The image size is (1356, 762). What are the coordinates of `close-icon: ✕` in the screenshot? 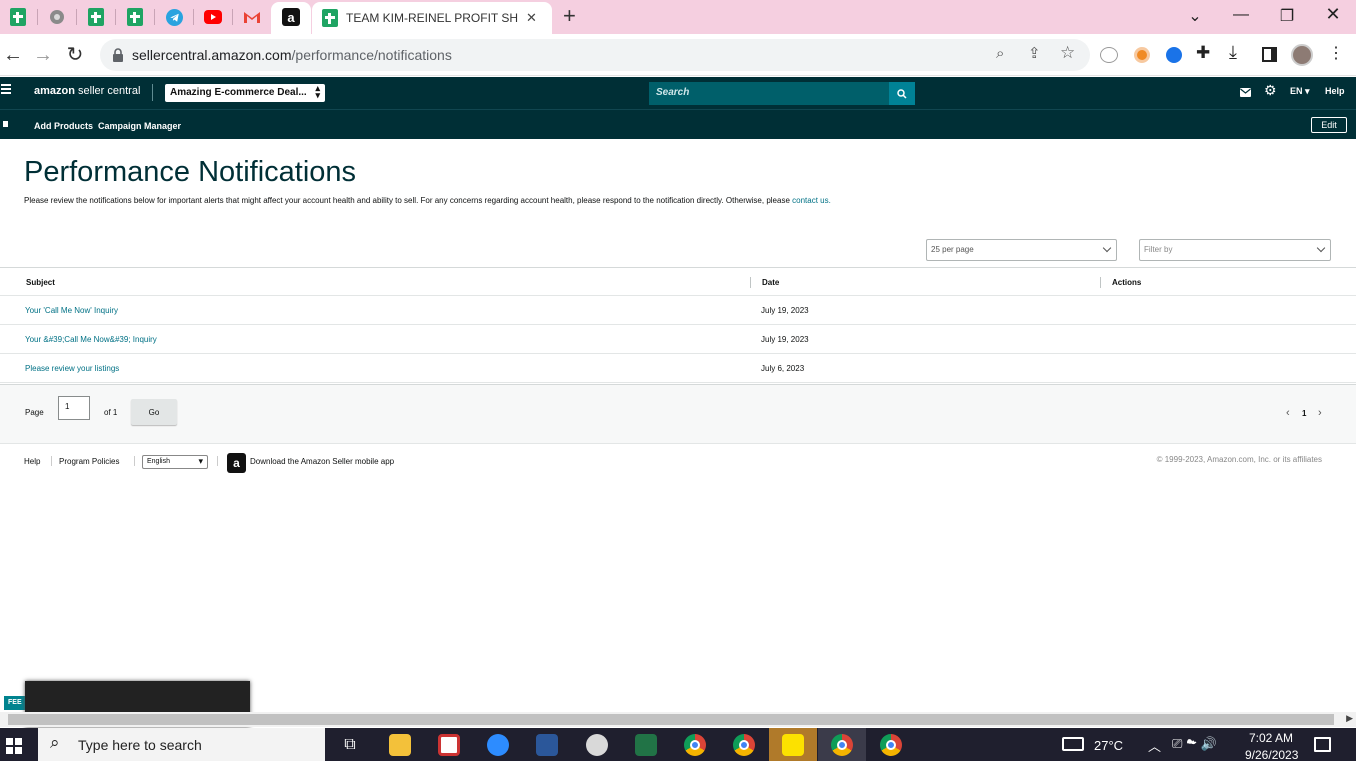 It's located at (531, 18).